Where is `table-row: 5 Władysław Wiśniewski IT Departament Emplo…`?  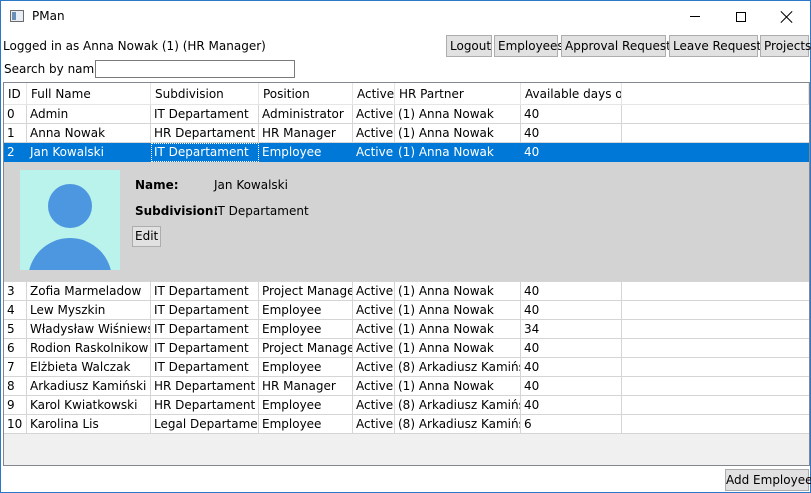 table-row: 5 Władysław Wiśniewski IT Departament Emplo… is located at coordinates (406, 329).